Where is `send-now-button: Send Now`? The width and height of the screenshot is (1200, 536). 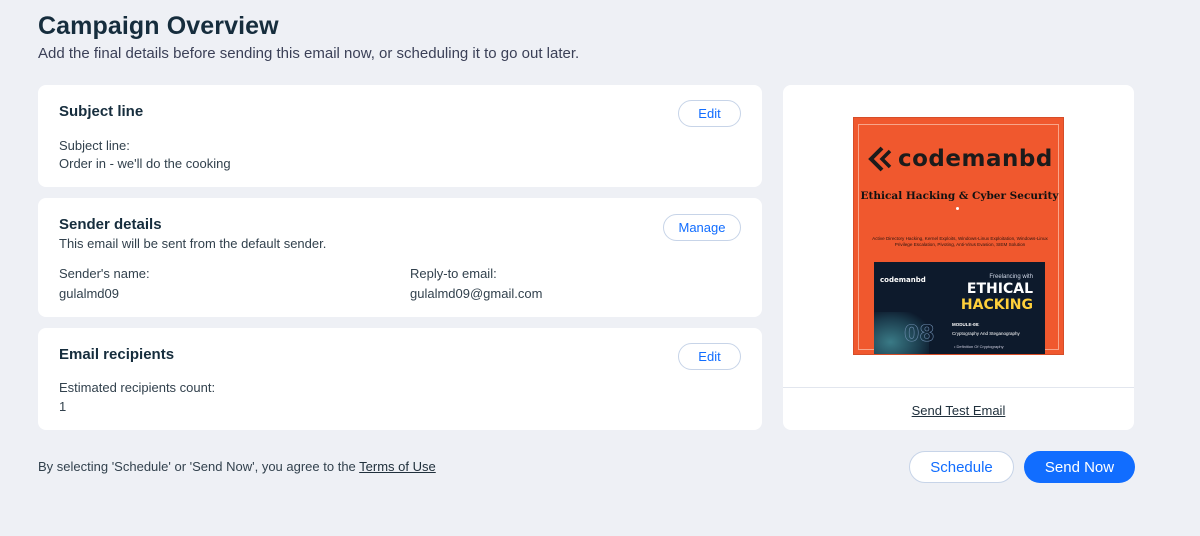 send-now-button: Send Now is located at coordinates (1079, 467).